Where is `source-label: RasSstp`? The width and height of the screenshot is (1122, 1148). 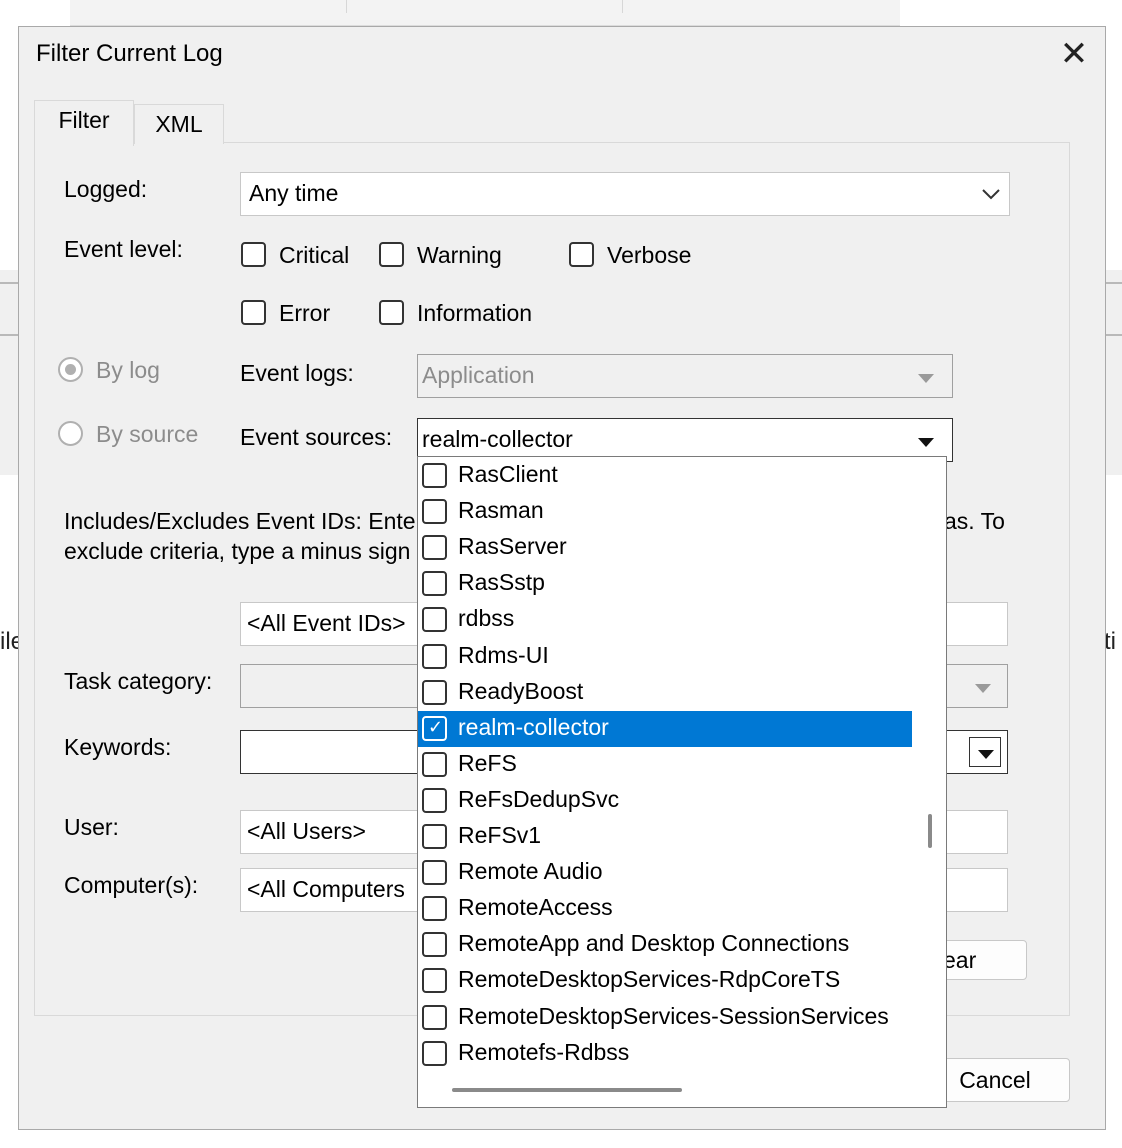 source-label: RasSstp is located at coordinates (501, 582).